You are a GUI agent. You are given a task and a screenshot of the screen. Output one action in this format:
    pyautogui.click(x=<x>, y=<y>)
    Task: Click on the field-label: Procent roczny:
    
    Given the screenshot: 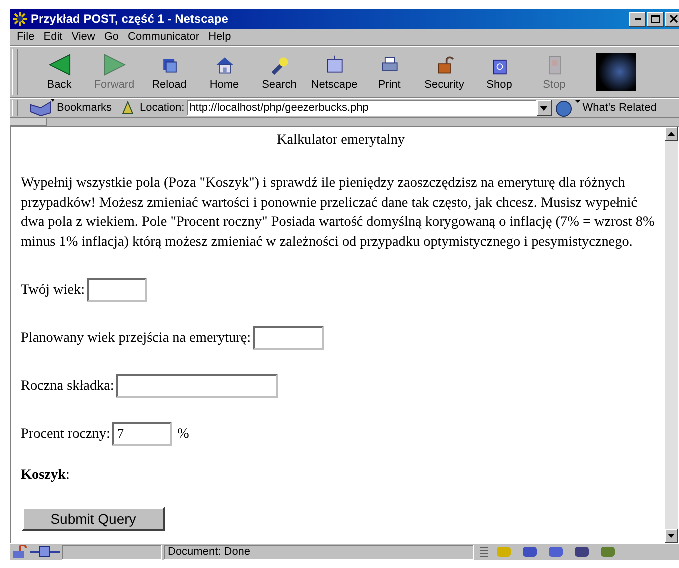 What is the action you would take?
    pyautogui.click(x=65, y=434)
    